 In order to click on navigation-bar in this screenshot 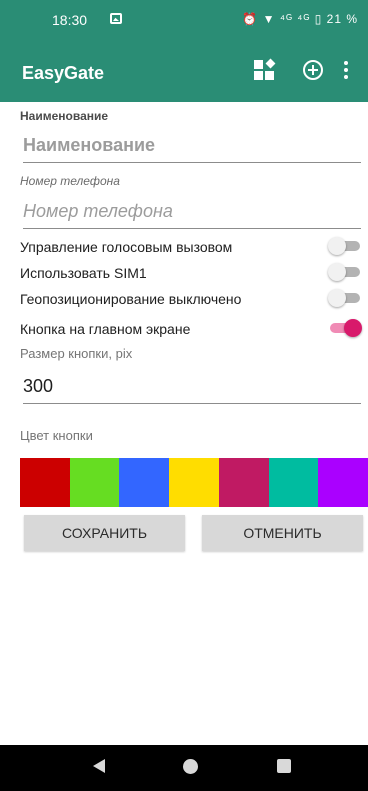, I will do `click(184, 768)`.